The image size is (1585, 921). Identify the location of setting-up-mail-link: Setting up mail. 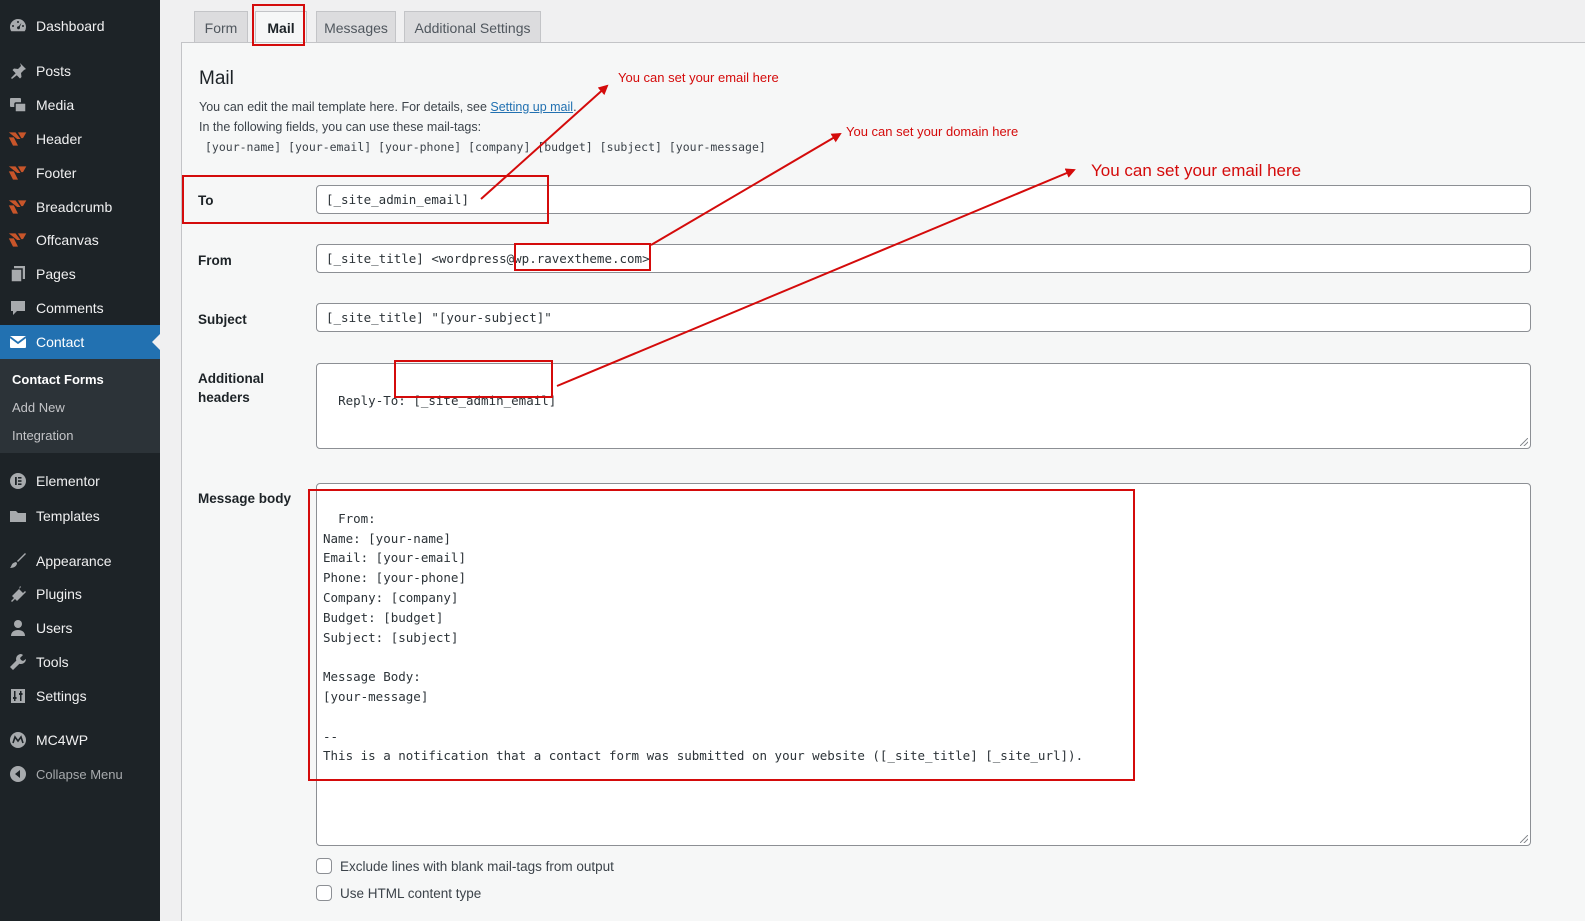
(531, 107).